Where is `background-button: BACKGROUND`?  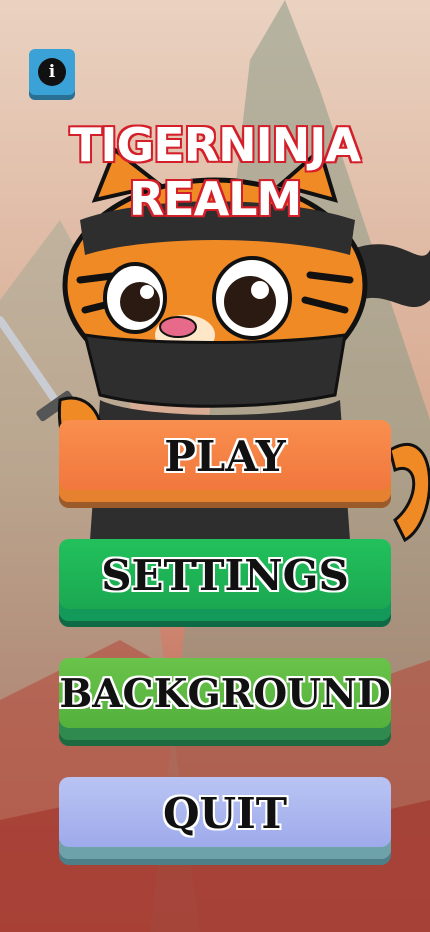 background-button: BACKGROUND is located at coordinates (225, 699).